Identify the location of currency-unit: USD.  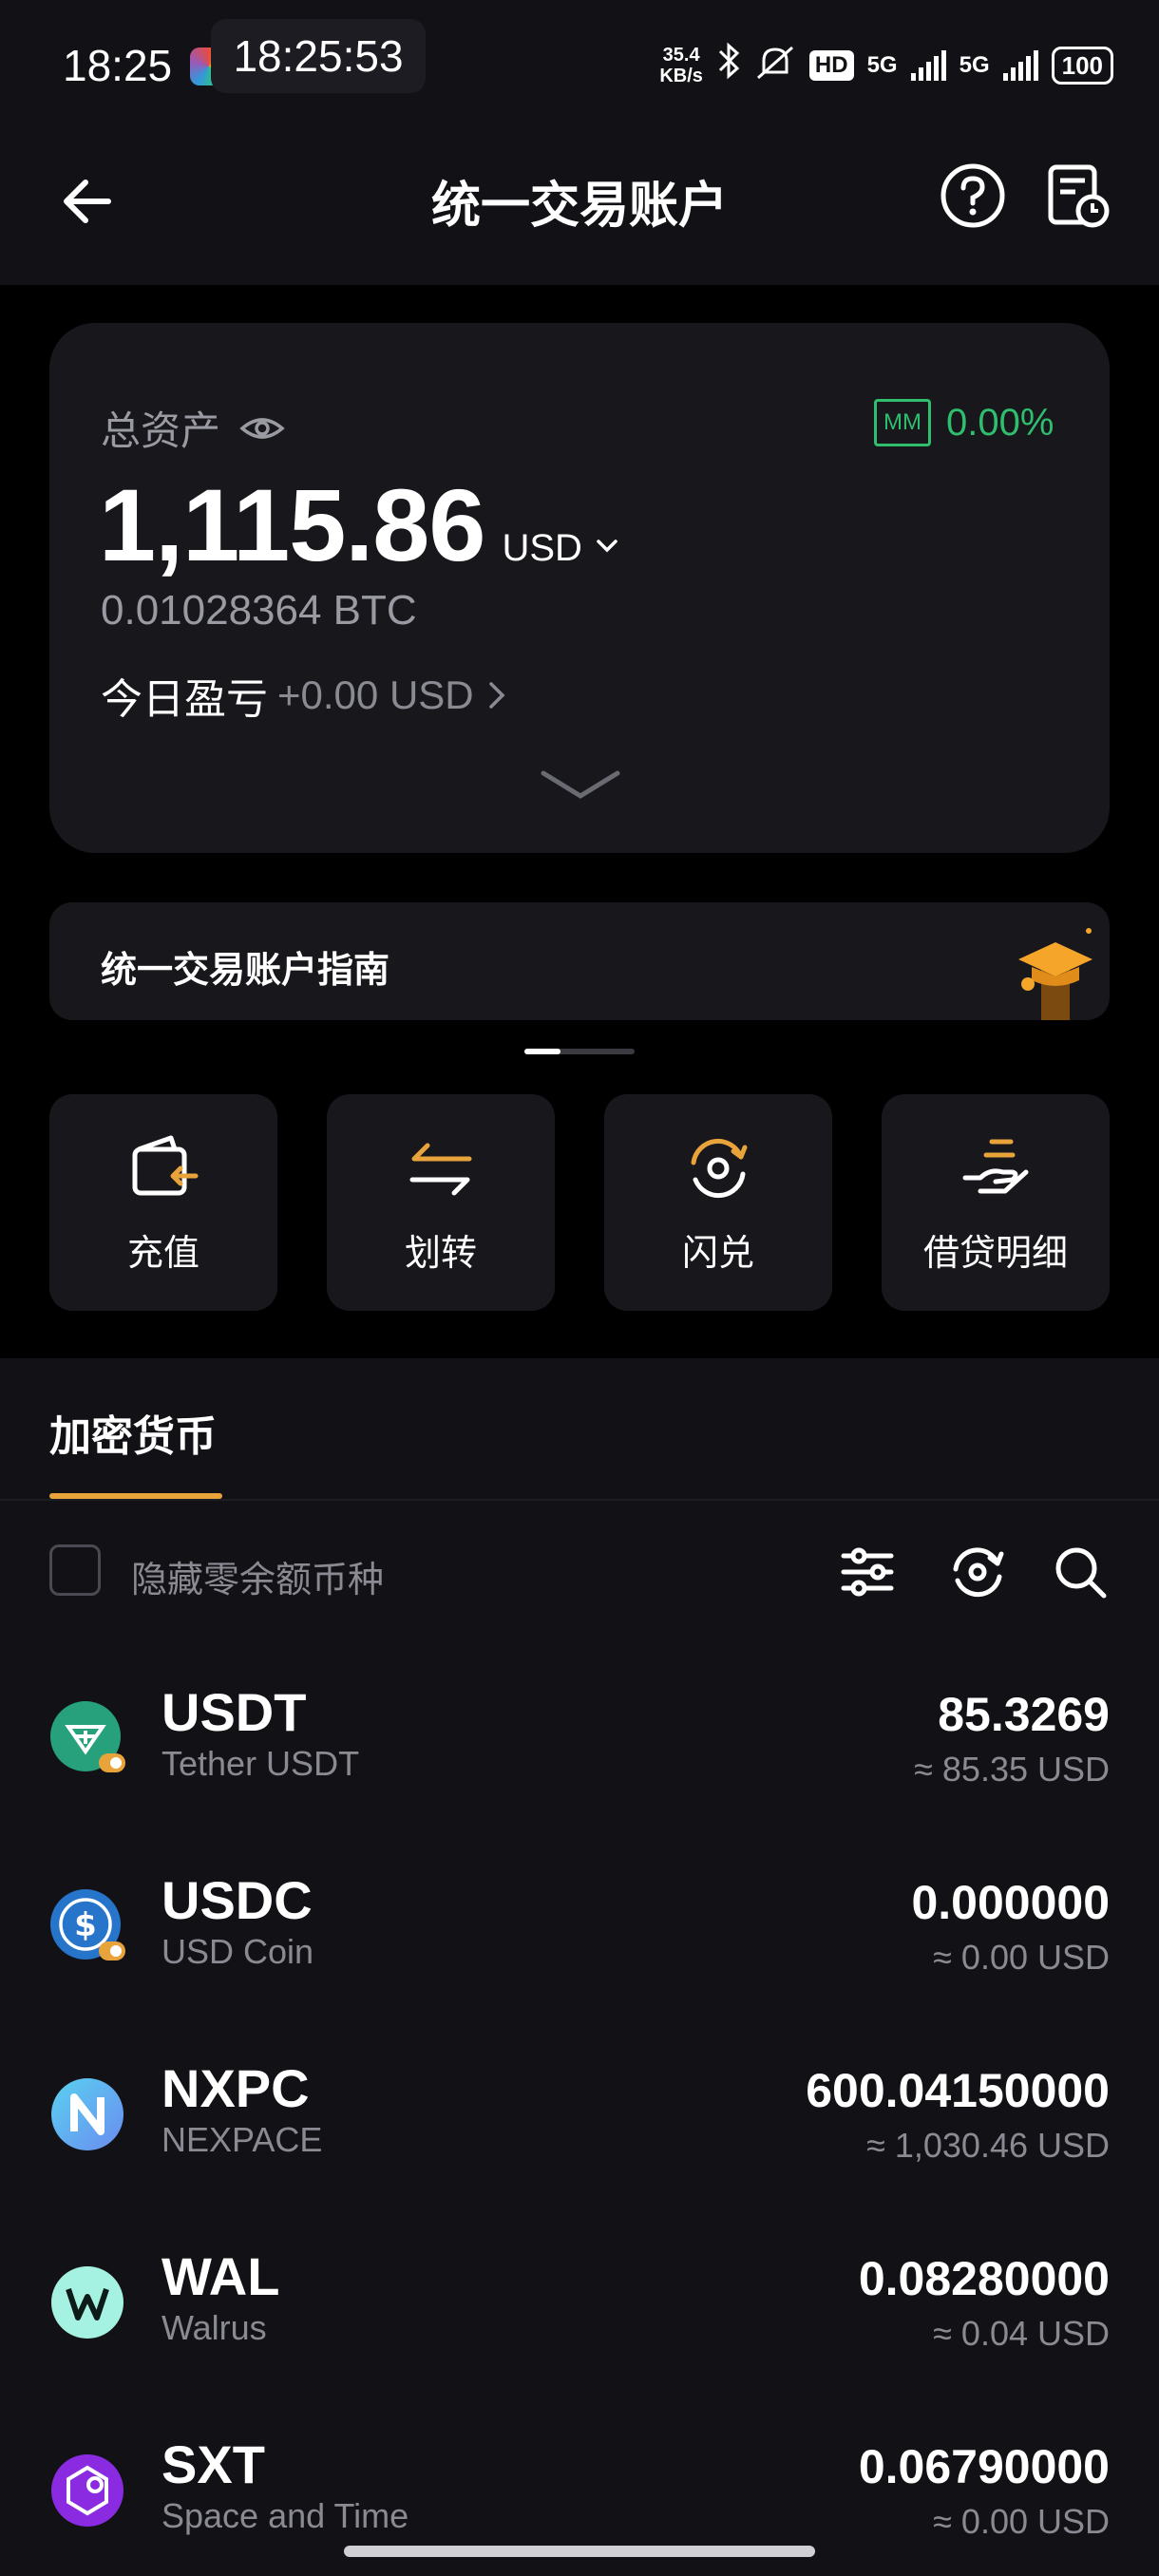
(542, 548).